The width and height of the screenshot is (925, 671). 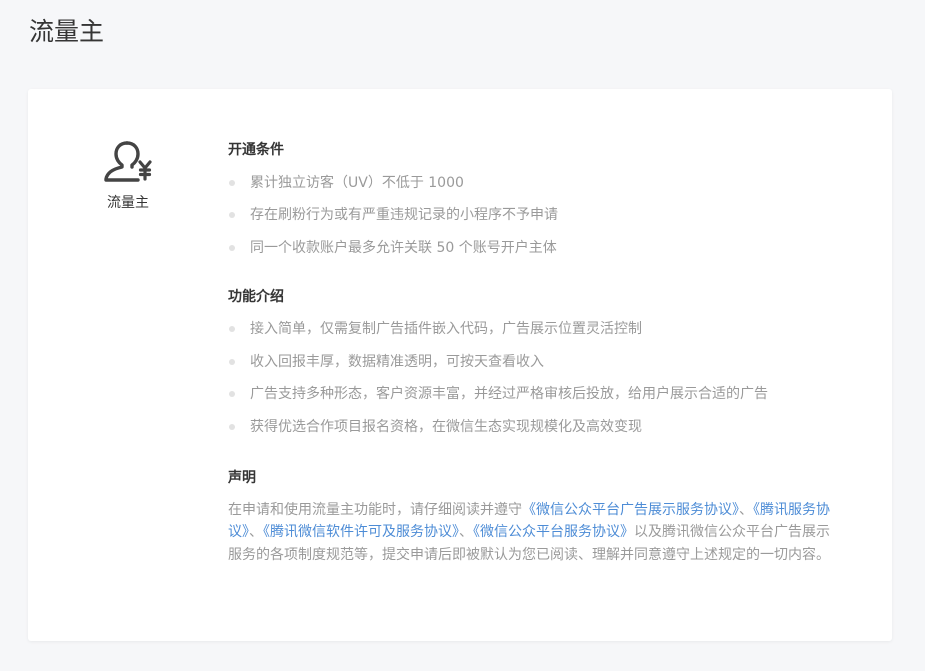 I want to click on list-item: 获得优选合作项目报名资格，在微信生态实现规模化及高效变现, so click(x=533, y=427).